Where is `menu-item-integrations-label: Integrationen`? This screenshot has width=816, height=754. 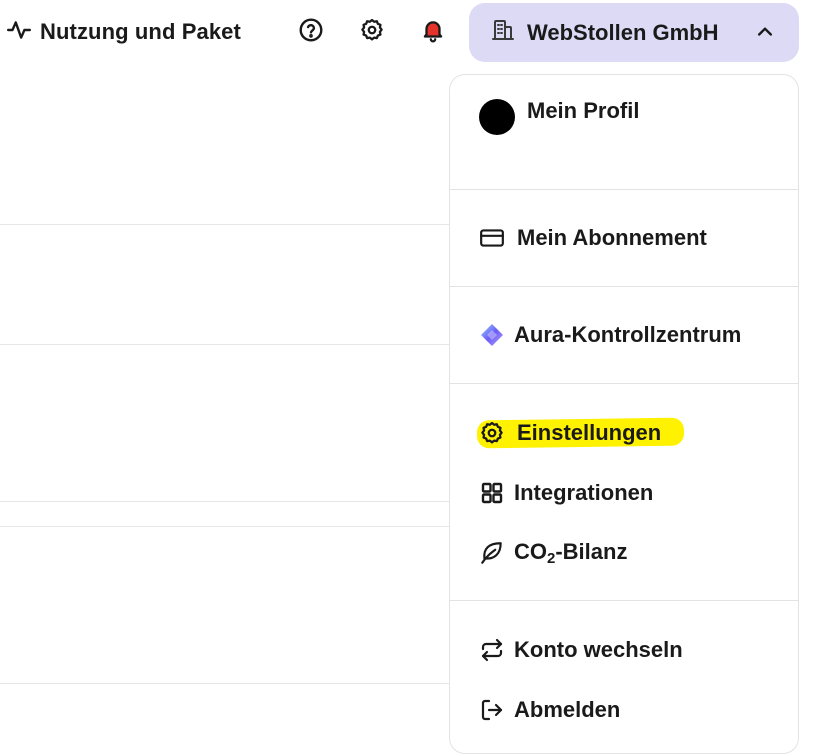
menu-item-integrations-label: Integrationen is located at coordinates (584, 492).